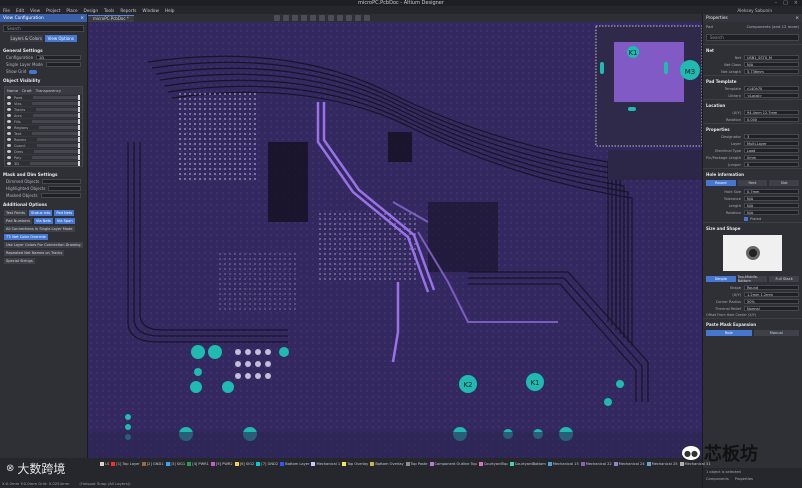  Describe the element at coordinates (71, 10) in the screenshot. I see `menu-place: Place` at that location.